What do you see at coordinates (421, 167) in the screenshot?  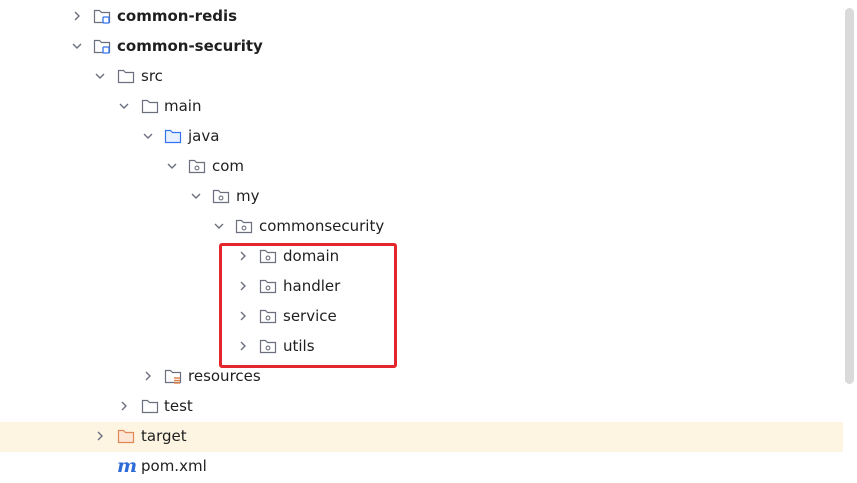 I see `tree-row-com: com` at bounding box center [421, 167].